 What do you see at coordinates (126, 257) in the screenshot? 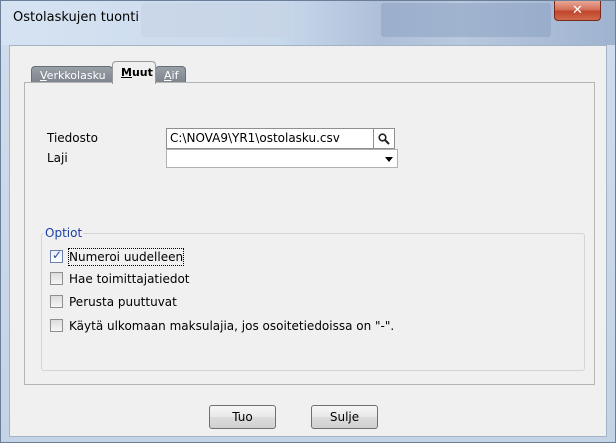
I see `renumber-label: Numeroi uudelleen` at bounding box center [126, 257].